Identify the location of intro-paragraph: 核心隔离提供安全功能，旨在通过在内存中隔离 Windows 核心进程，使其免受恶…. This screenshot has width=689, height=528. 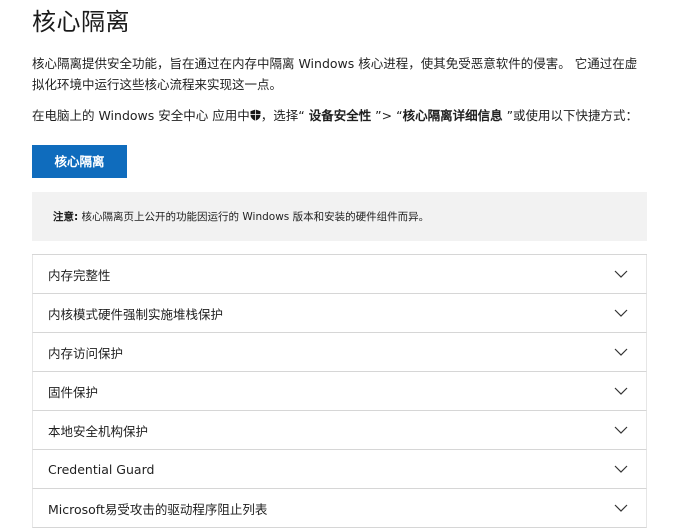
(339, 74).